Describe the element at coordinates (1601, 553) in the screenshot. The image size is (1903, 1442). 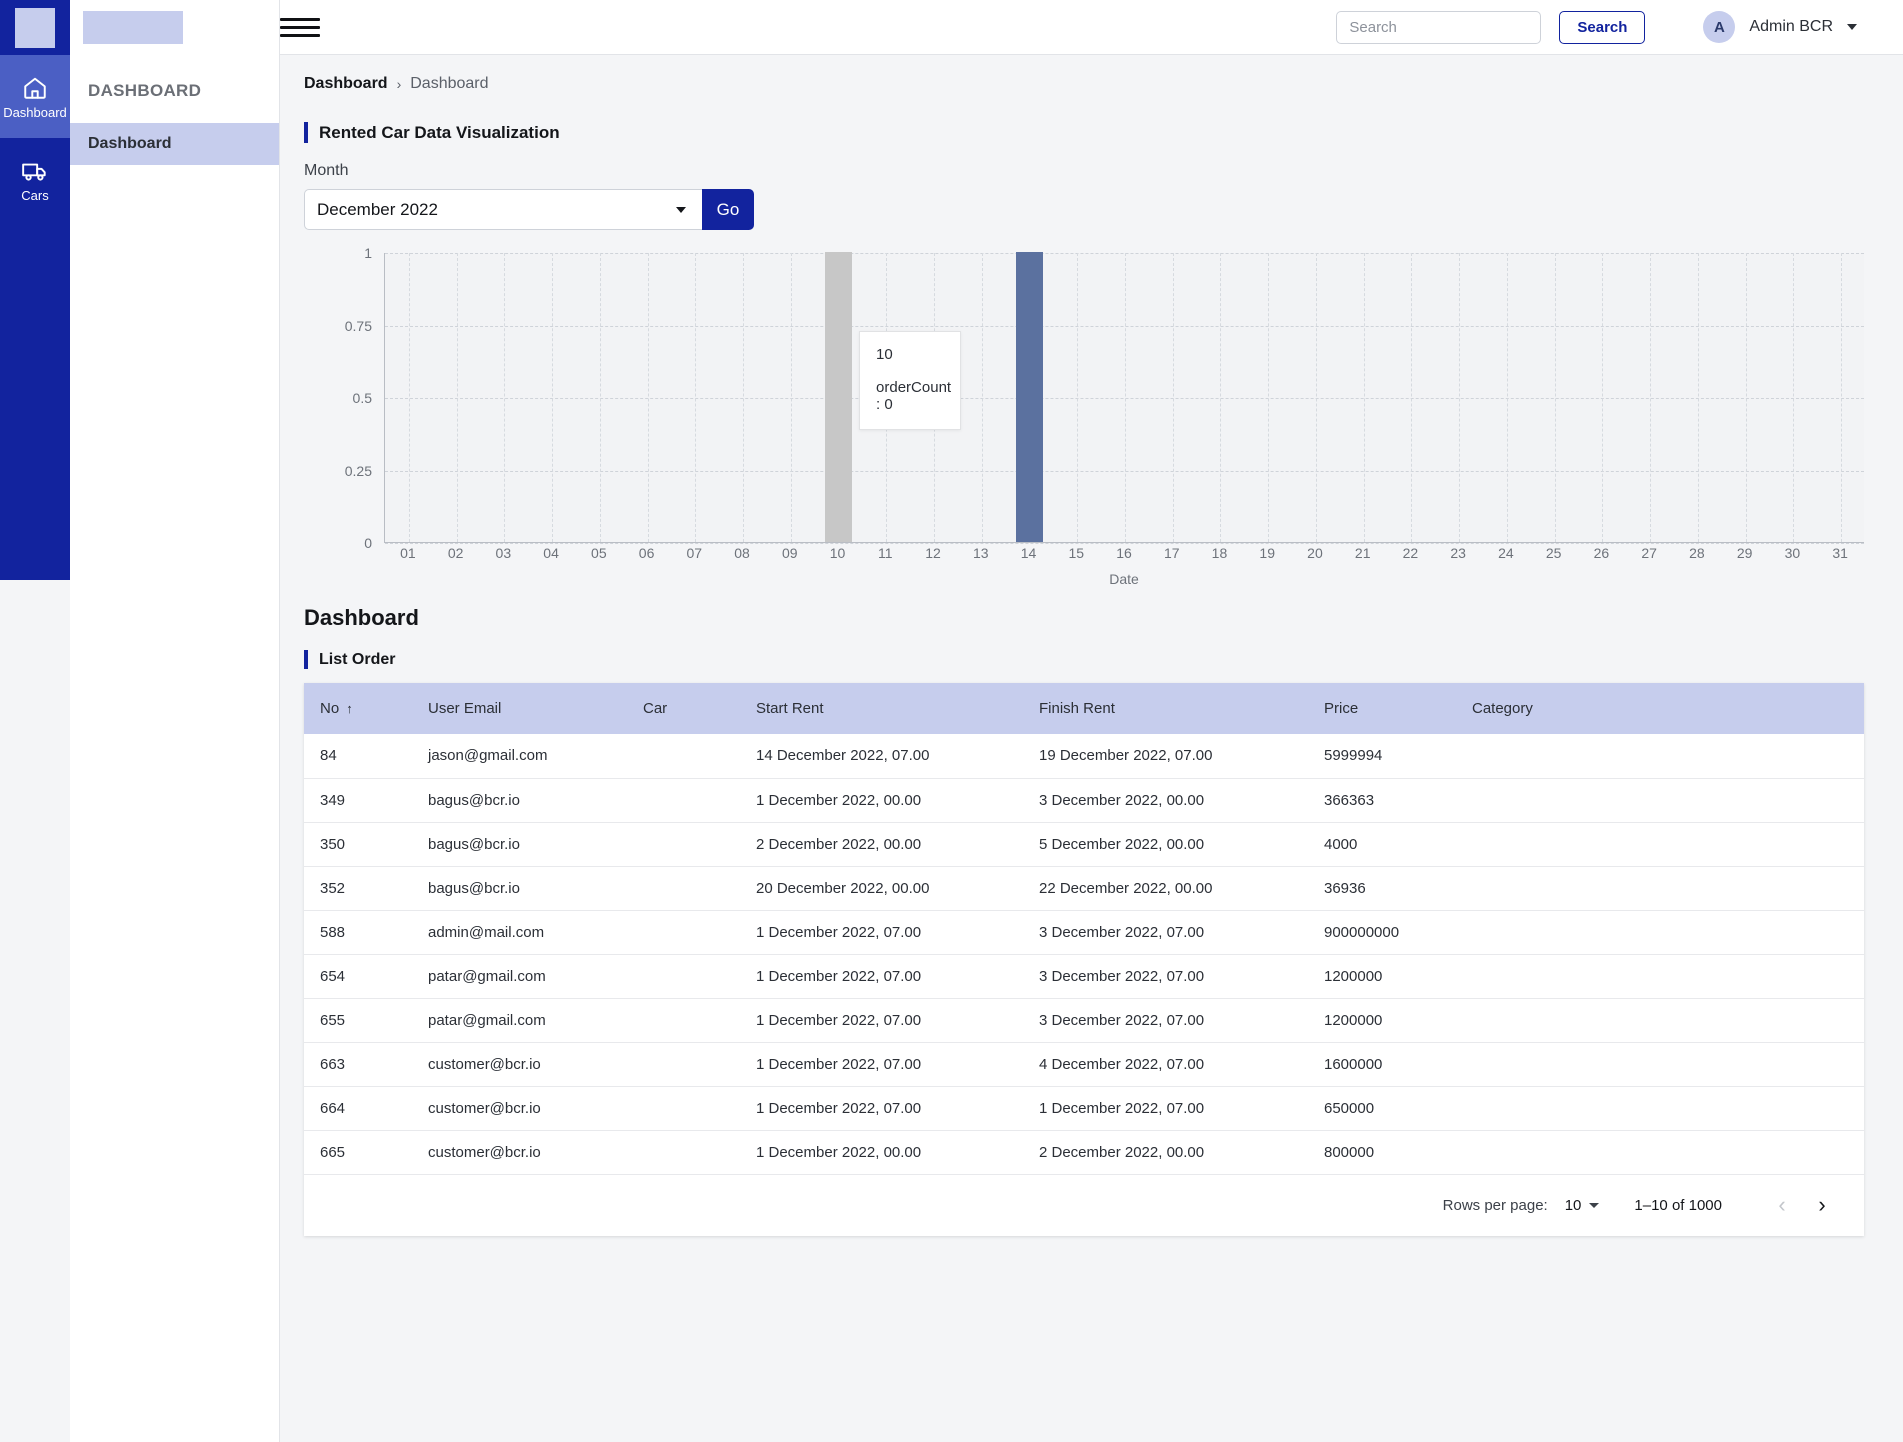
I see `chart-x-tick-label: 26` at that location.